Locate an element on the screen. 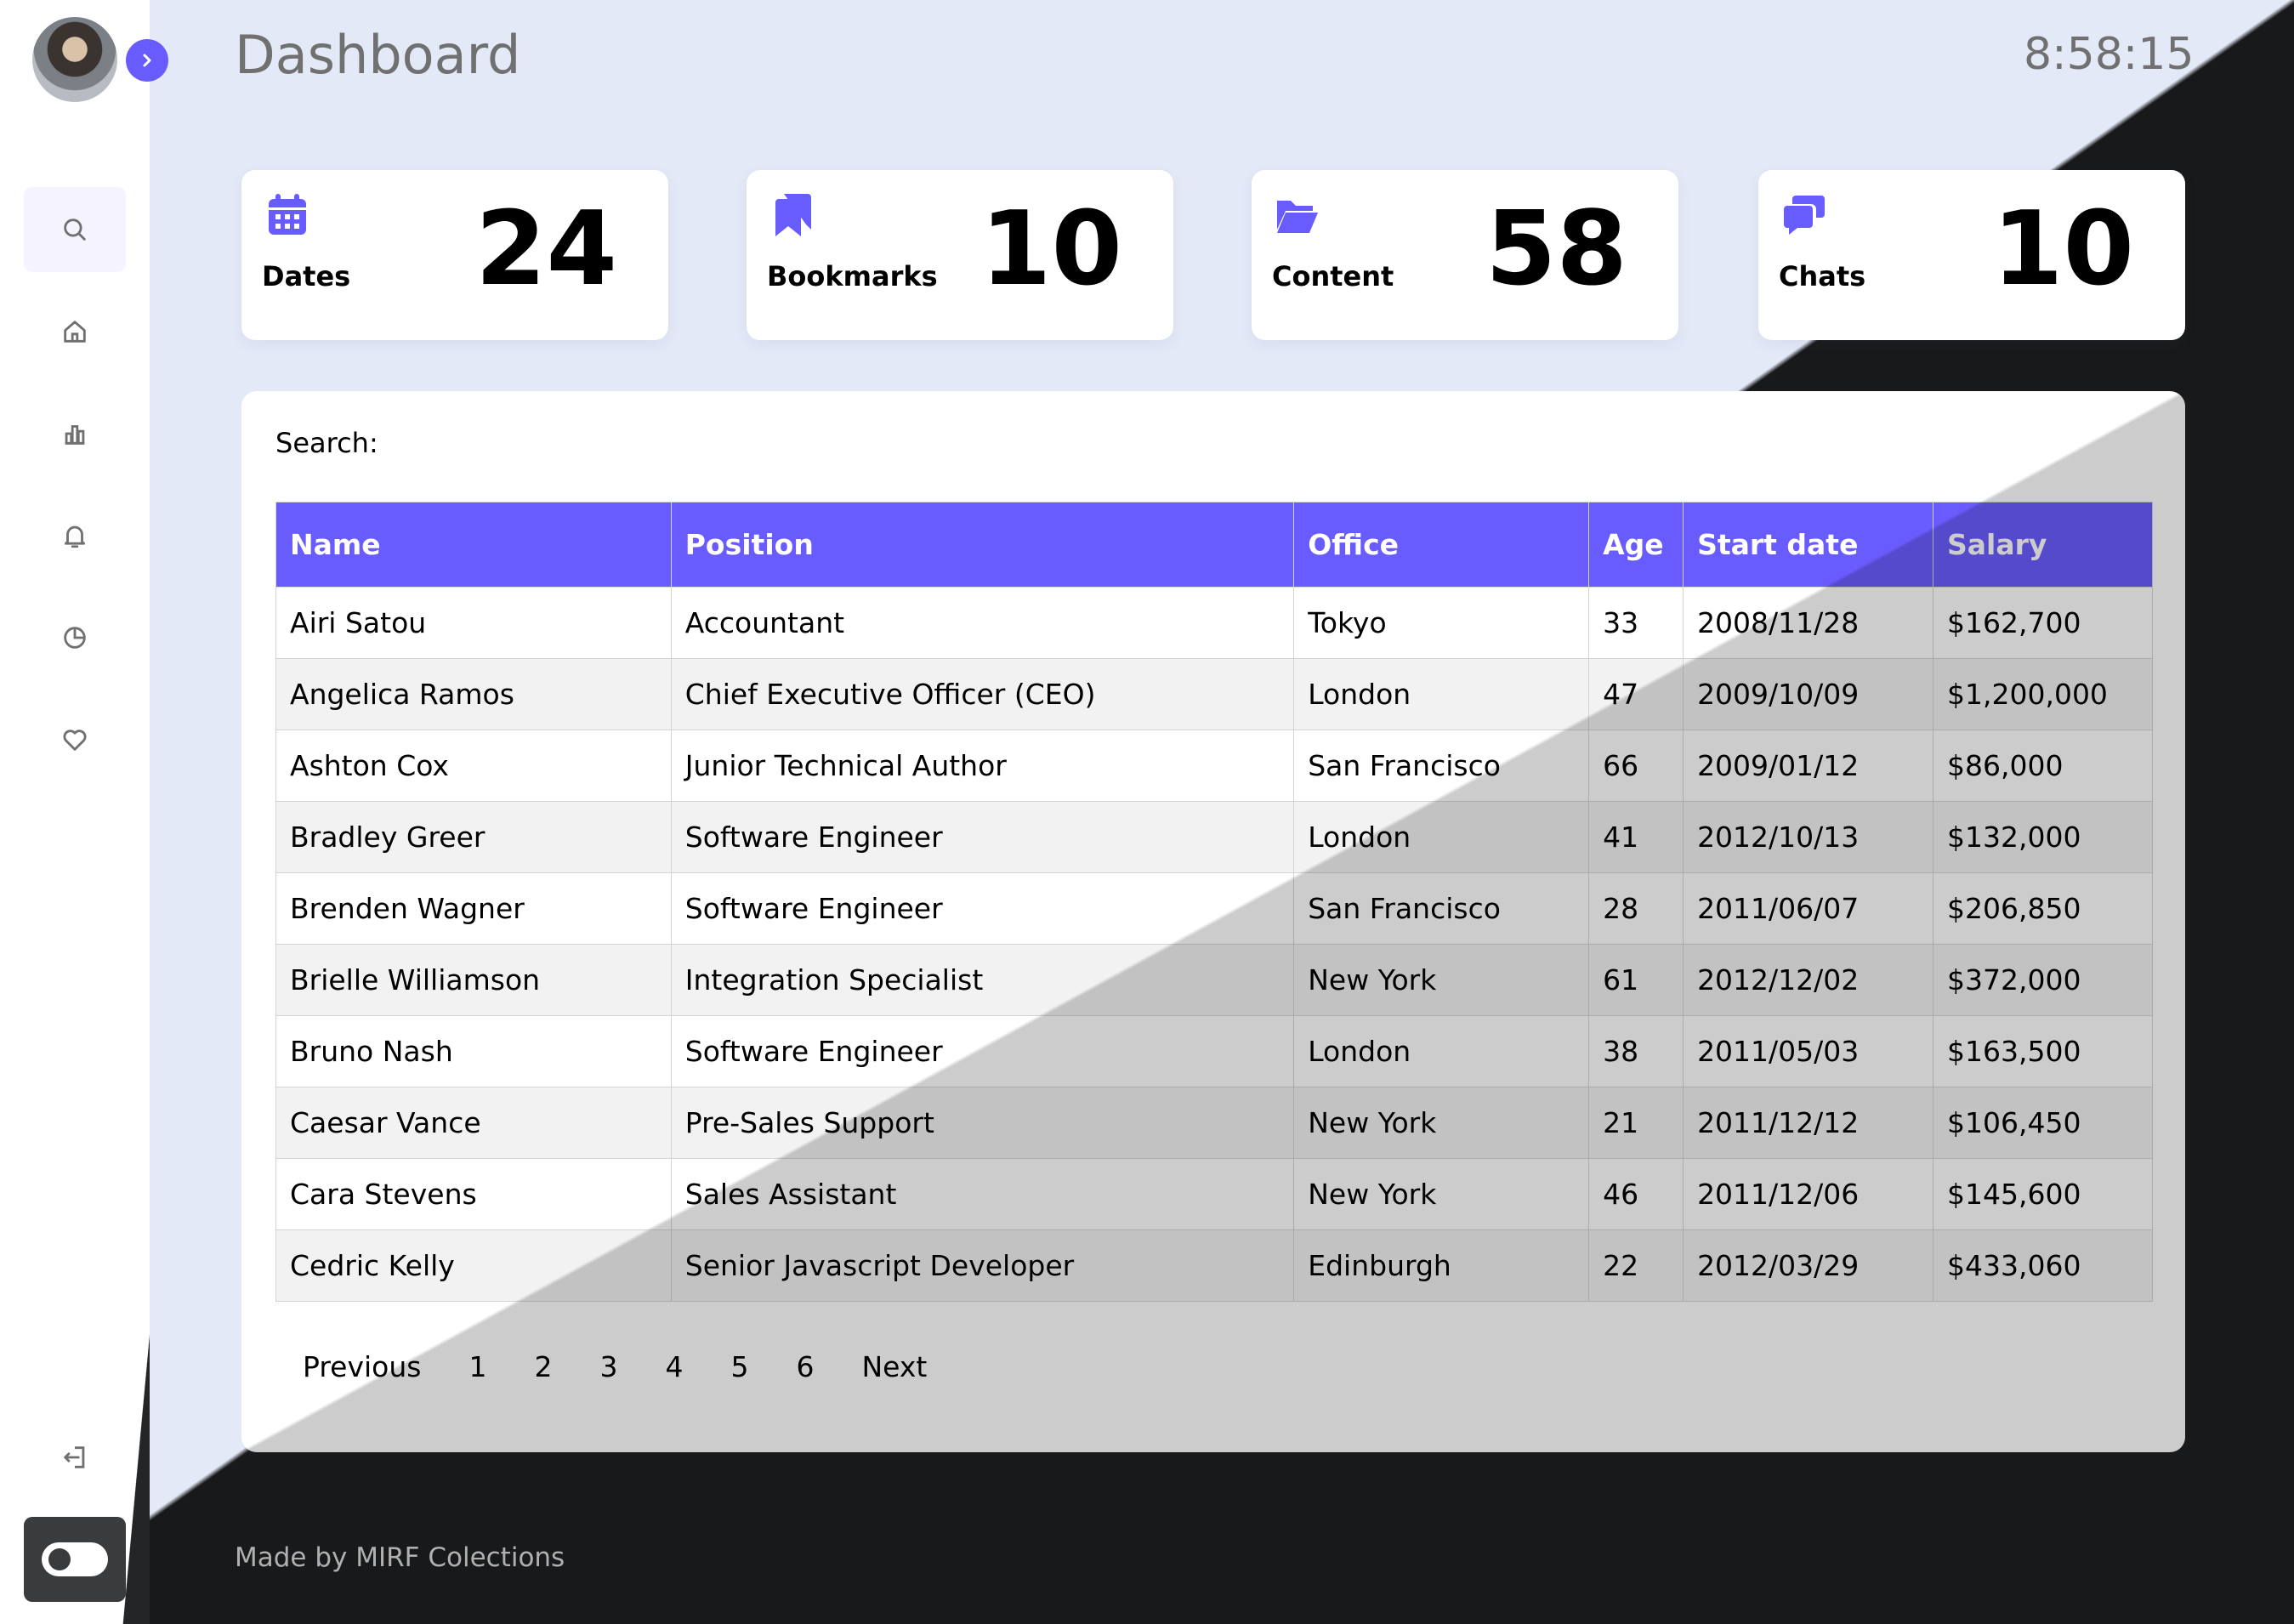 The image size is (2294, 1624). cell-salary: $206,850 is located at coordinates (2043, 908).